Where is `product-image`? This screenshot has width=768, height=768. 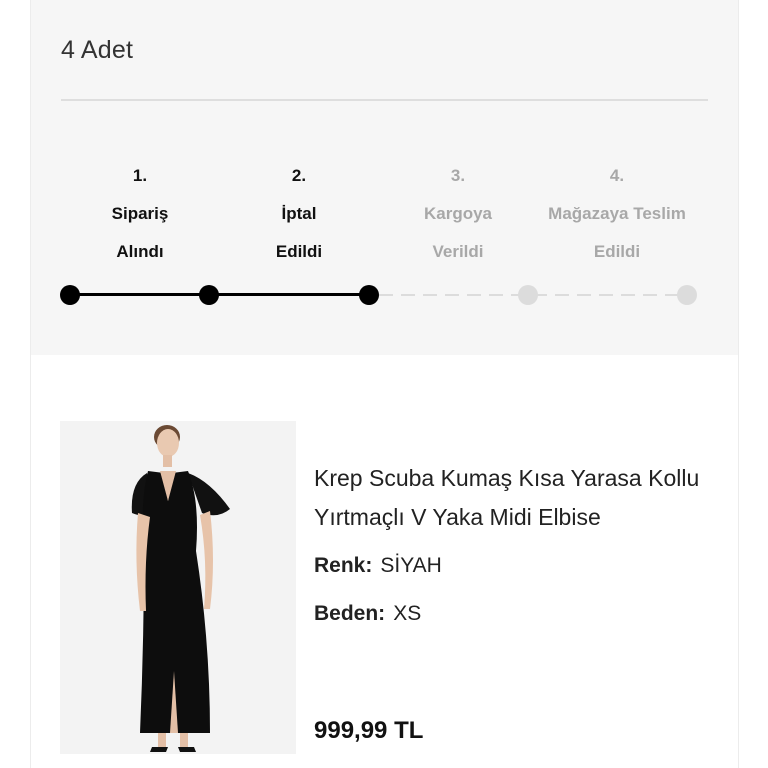
product-image is located at coordinates (178, 587).